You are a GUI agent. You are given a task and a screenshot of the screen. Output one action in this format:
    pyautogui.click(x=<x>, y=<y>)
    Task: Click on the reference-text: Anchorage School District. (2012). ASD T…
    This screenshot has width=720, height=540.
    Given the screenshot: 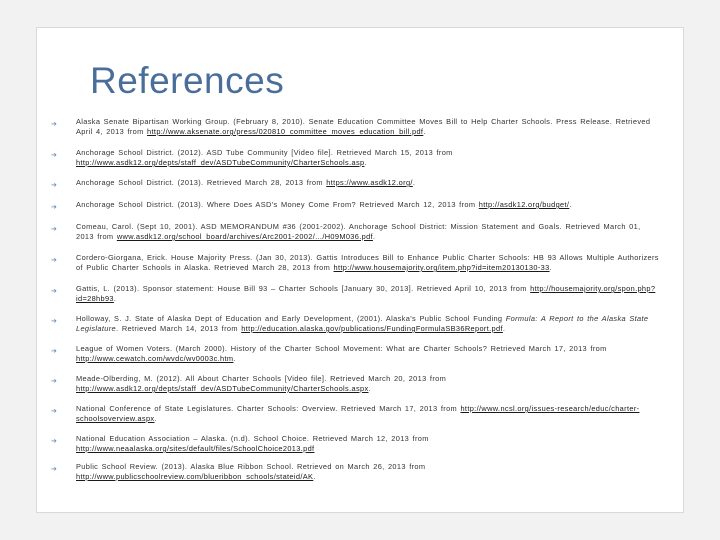 What is the action you would take?
    pyautogui.click(x=368, y=158)
    